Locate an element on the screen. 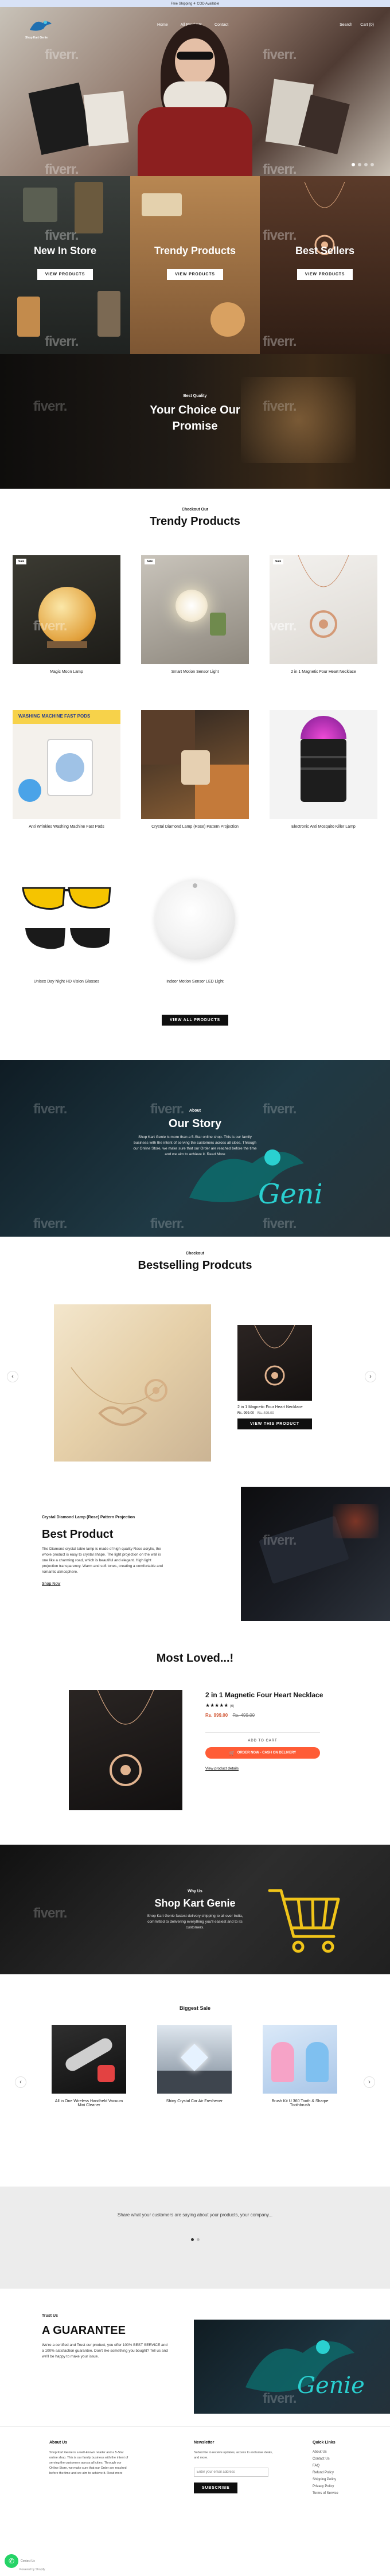 The image size is (390, 2576). most-loved-price-row: Rs. 999.00 Rs. 499.00 is located at coordinates (230, 1716).